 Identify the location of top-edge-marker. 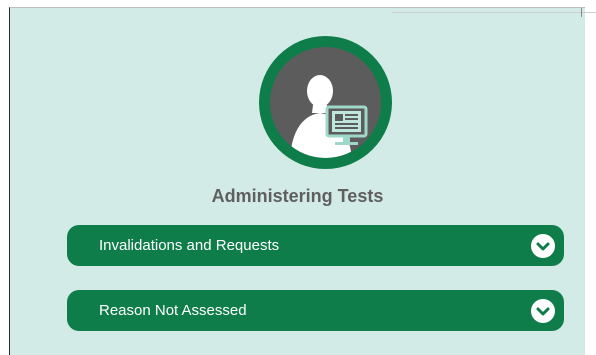
(581, 12).